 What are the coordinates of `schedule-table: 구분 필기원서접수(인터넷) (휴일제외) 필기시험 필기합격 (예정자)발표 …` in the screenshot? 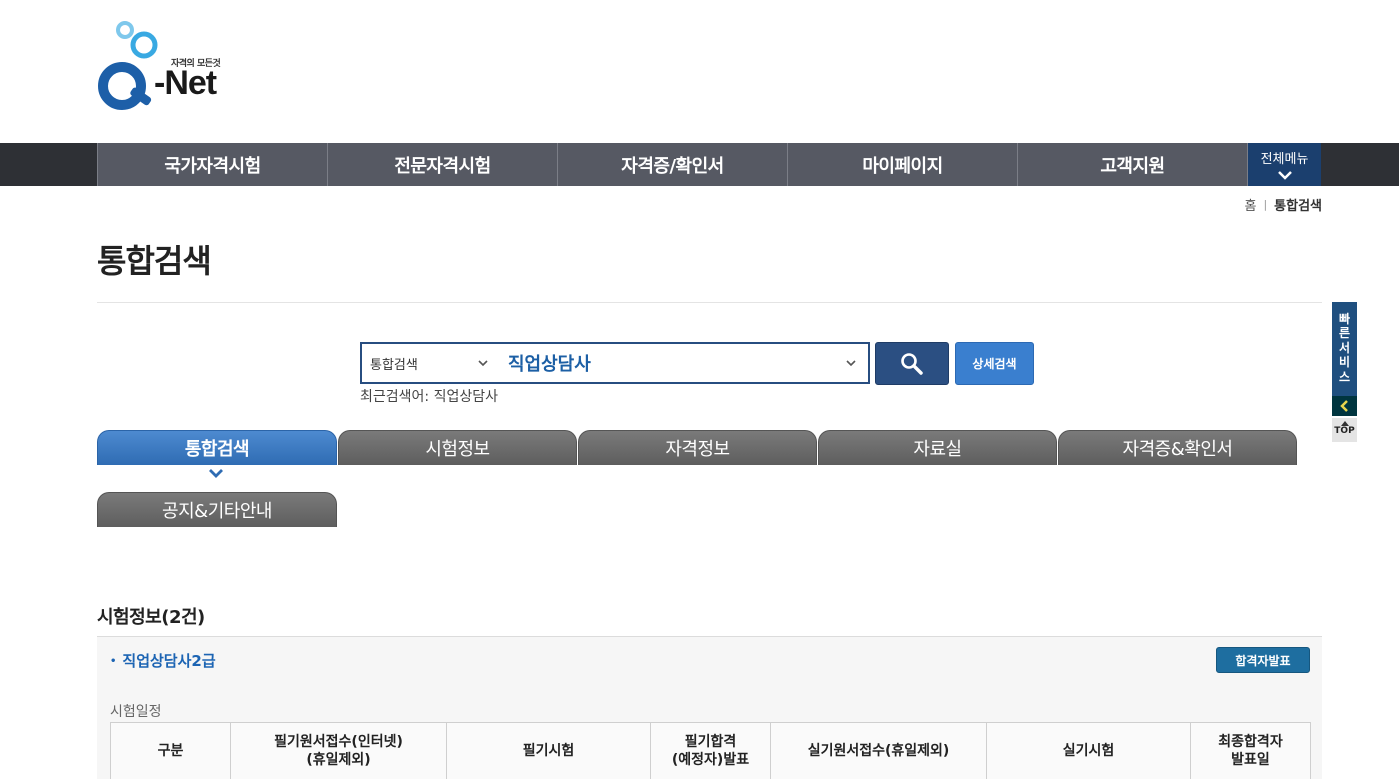 It's located at (710, 750).